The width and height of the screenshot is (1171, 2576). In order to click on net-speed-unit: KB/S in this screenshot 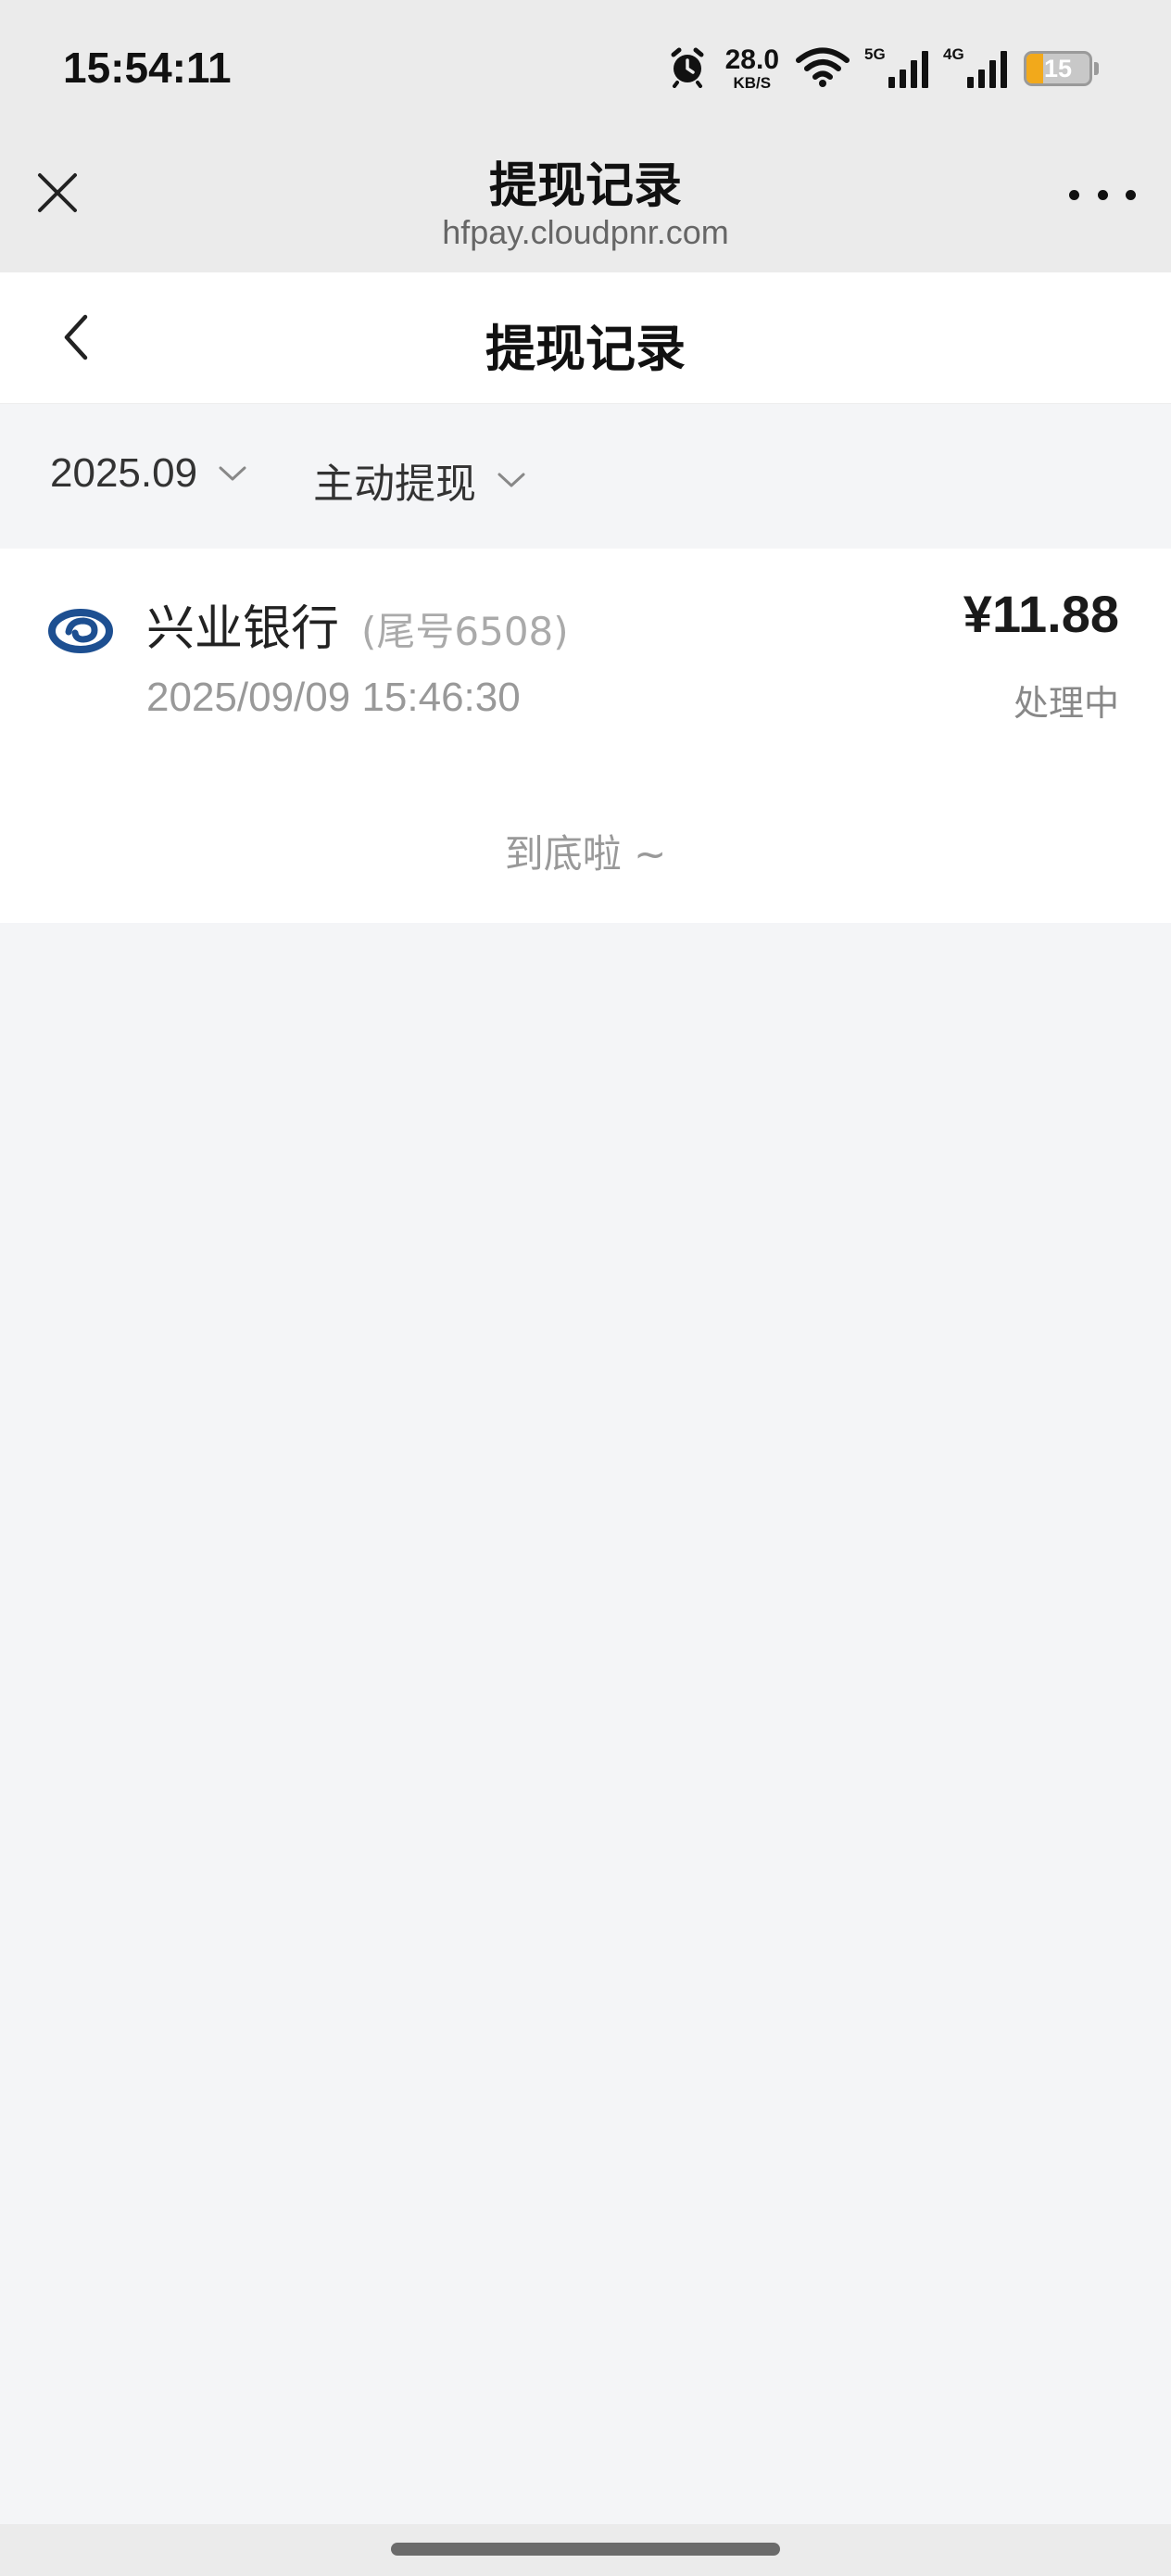, I will do `click(752, 83)`.